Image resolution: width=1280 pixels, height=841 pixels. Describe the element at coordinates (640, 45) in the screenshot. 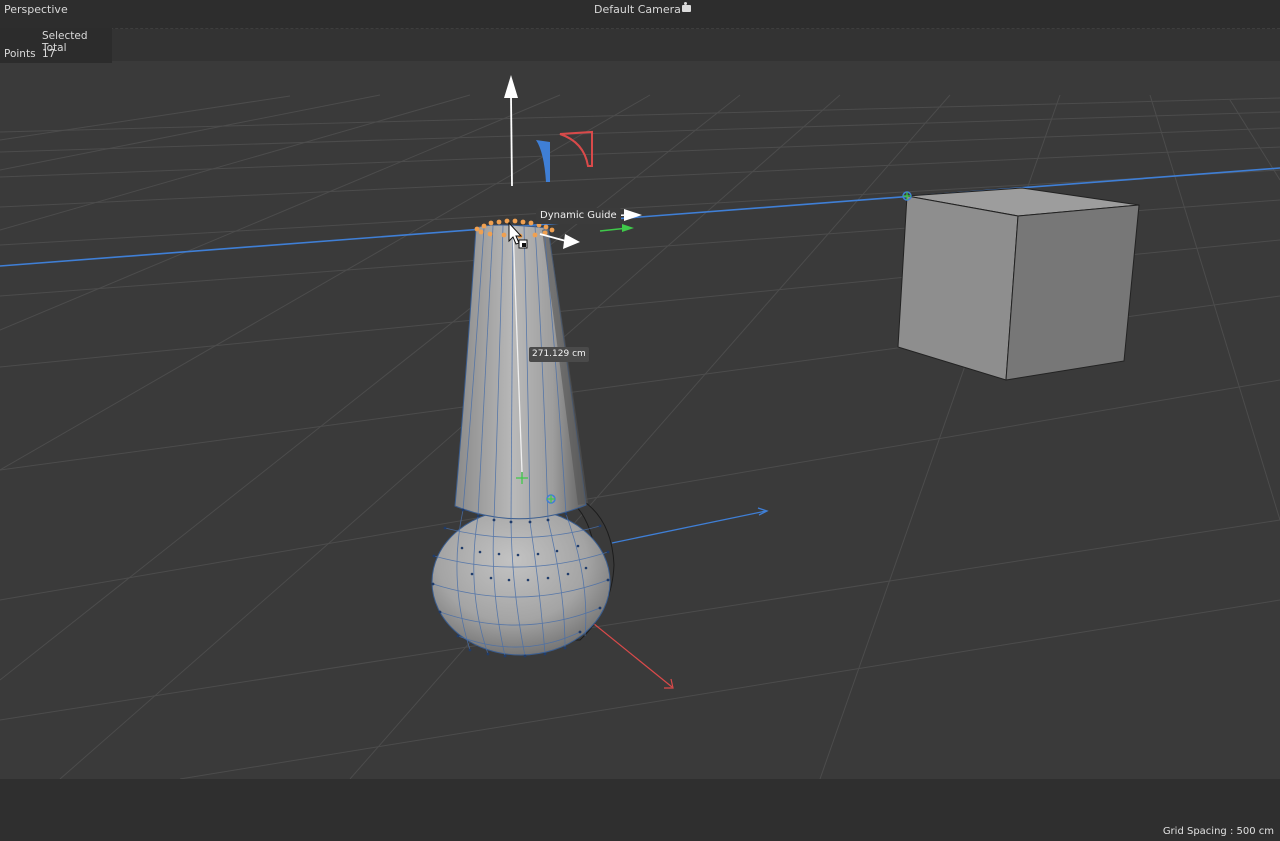

I see `header-band` at that location.